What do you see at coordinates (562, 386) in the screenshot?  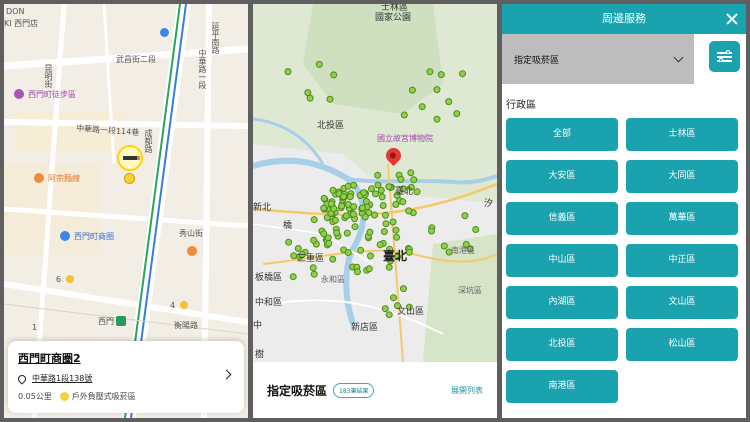 I see `district-button: 南港區` at bounding box center [562, 386].